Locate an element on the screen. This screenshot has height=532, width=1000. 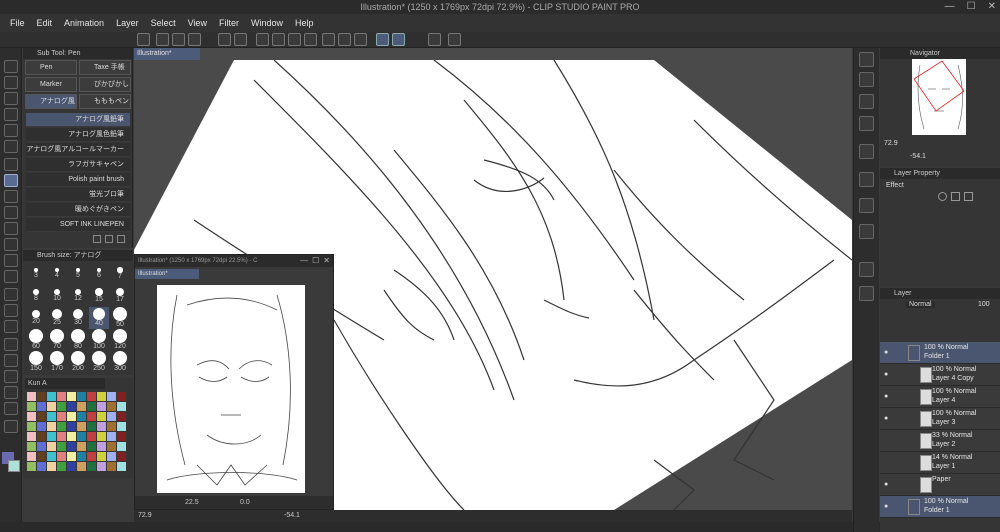
snap-ruler-icon is located at coordinates (382, 39).